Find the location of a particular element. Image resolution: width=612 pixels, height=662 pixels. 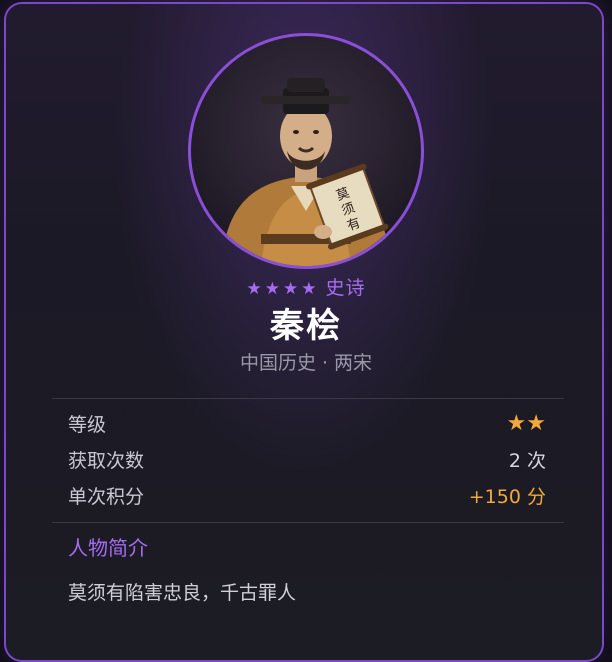

bio-text: 莫须有陷害忠良，千古罪人 is located at coordinates (182, 593).